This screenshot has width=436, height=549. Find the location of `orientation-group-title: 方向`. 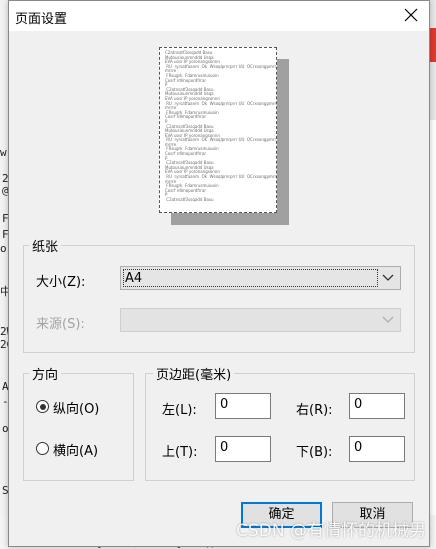

orientation-group-title: 方向 is located at coordinates (45, 373).